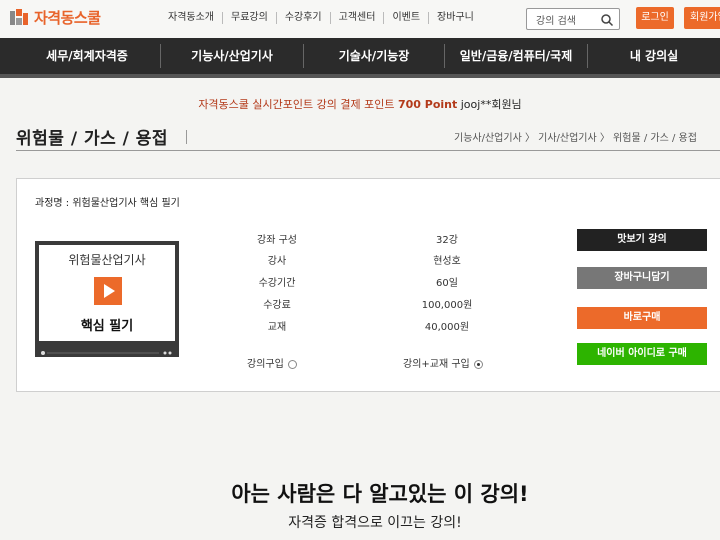 This screenshot has height=540, width=720. I want to click on radio-lecture-book, so click(478, 364).